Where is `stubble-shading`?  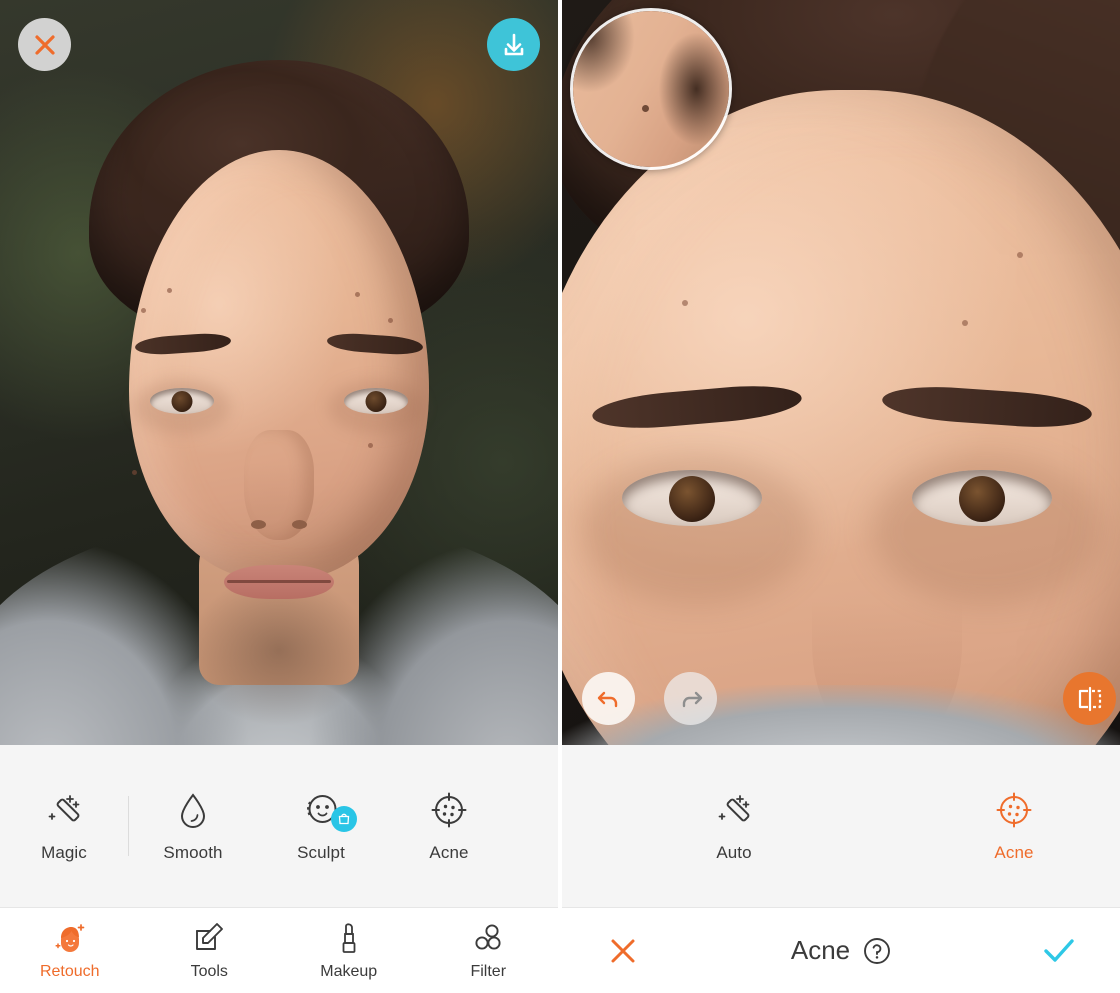
stubble-shading is located at coordinates (279, 625).